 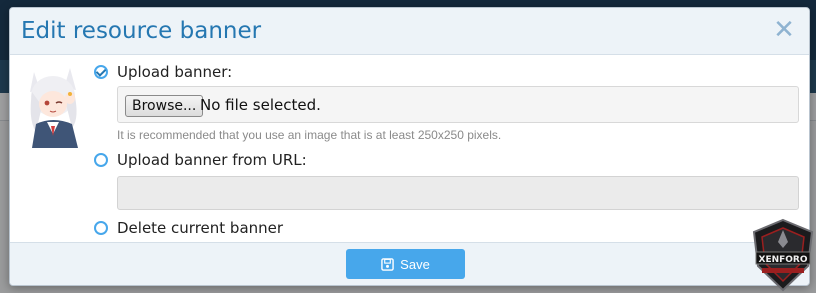 What do you see at coordinates (200, 228) in the screenshot?
I see `delete-banner-label: Delete current banner` at bounding box center [200, 228].